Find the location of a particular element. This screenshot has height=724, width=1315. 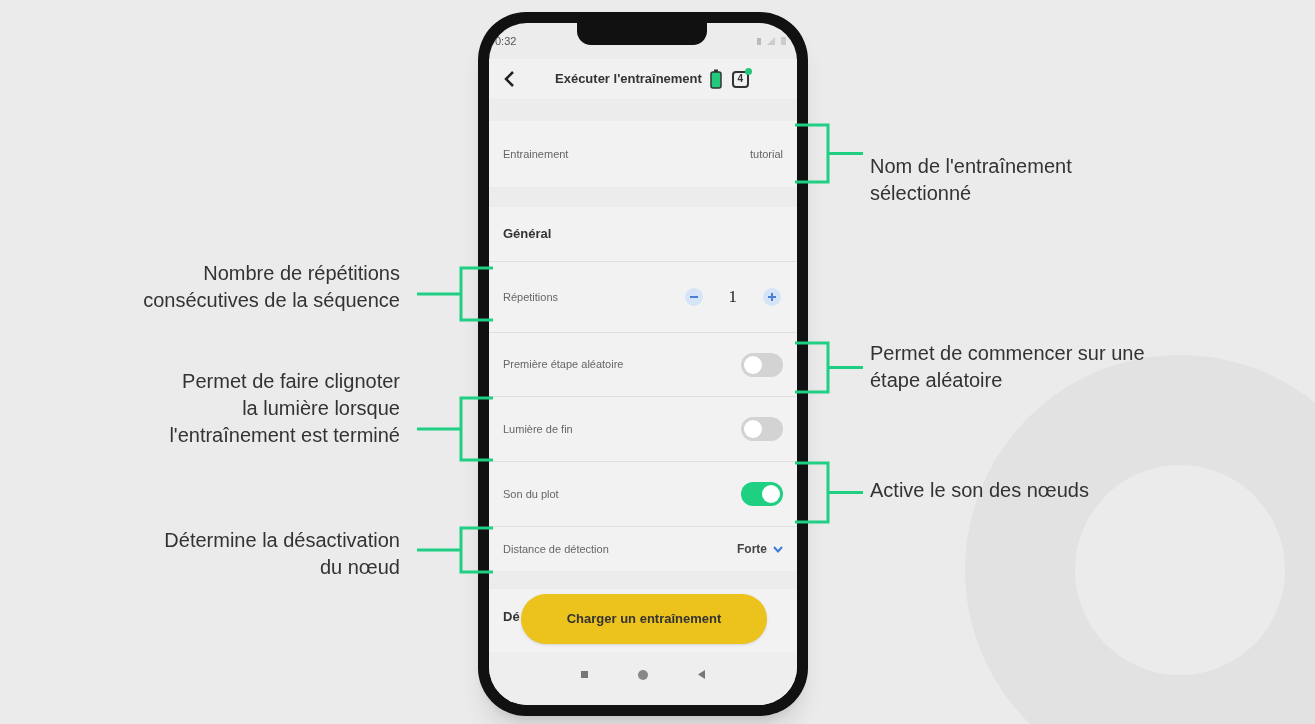

callout-text: Active le son des nœuds is located at coordinates (979, 490).